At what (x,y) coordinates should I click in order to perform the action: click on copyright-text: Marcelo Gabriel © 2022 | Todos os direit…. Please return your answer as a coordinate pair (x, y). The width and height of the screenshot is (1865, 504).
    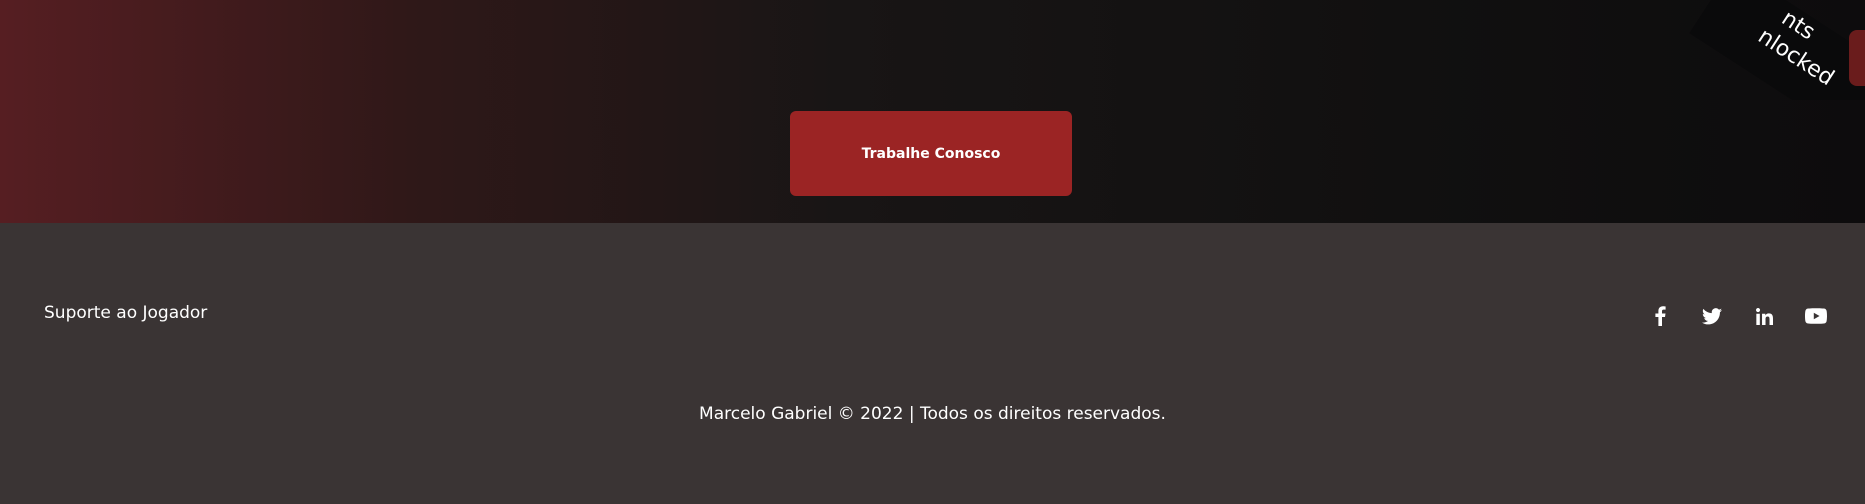
    Looking at the image, I should click on (932, 414).